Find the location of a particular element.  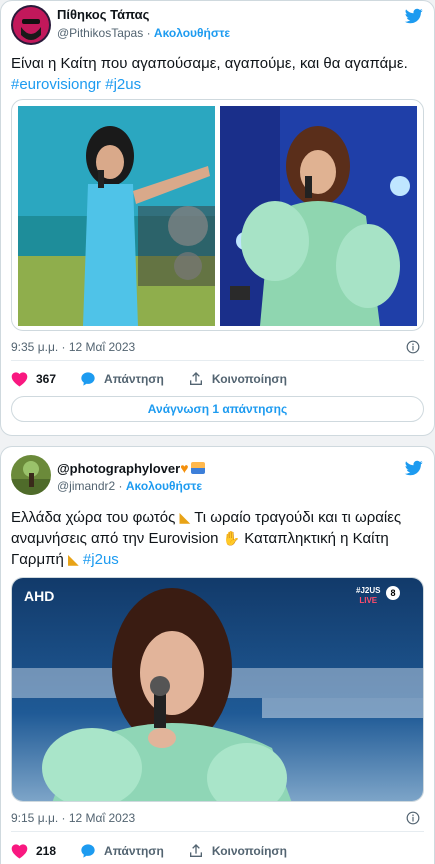

tv-badge-top: #J2US is located at coordinates (368, 590).